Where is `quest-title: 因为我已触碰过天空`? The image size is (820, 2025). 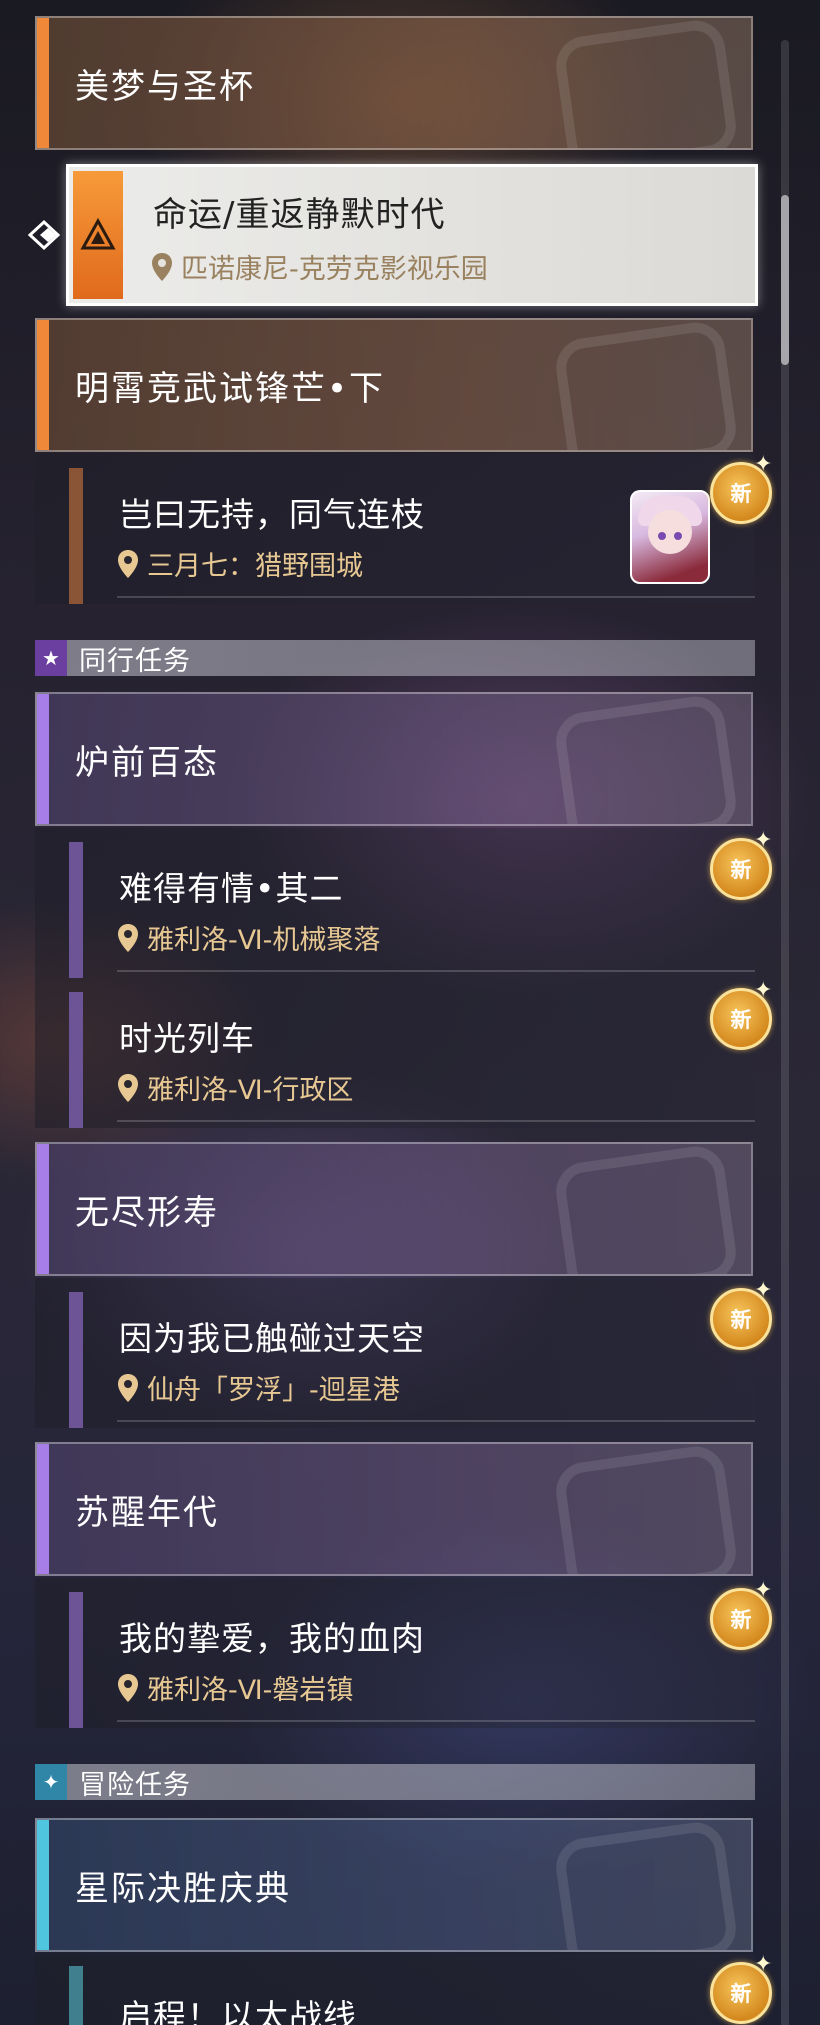
quest-title: 因为我已触碰过天空 is located at coordinates (272, 1338).